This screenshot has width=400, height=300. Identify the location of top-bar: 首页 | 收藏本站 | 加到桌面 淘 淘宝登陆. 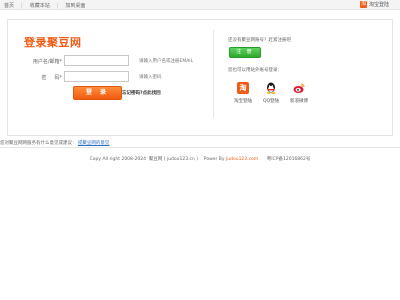
(200, 5).